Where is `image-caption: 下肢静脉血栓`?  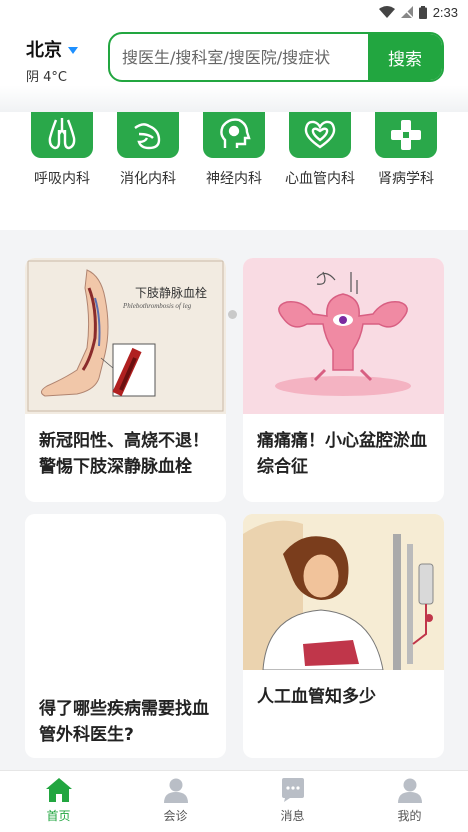 image-caption: 下肢静脉血栓 is located at coordinates (171, 293).